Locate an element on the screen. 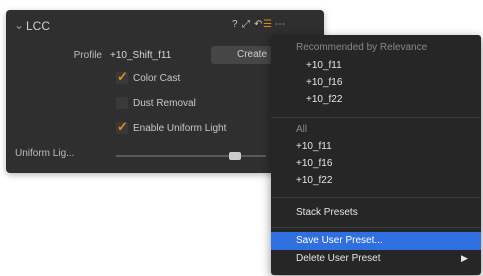  enable-uniform-light-checkbox is located at coordinates (122, 127).